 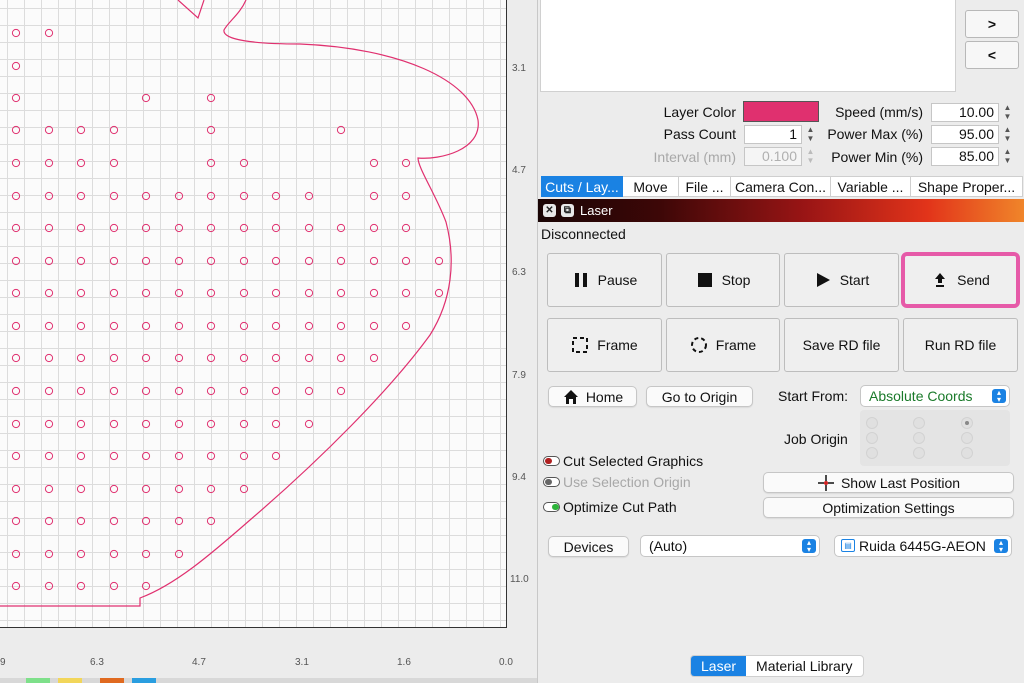 I want to click on power-max-stepper: ▲ ▼, so click(x=1007, y=135).